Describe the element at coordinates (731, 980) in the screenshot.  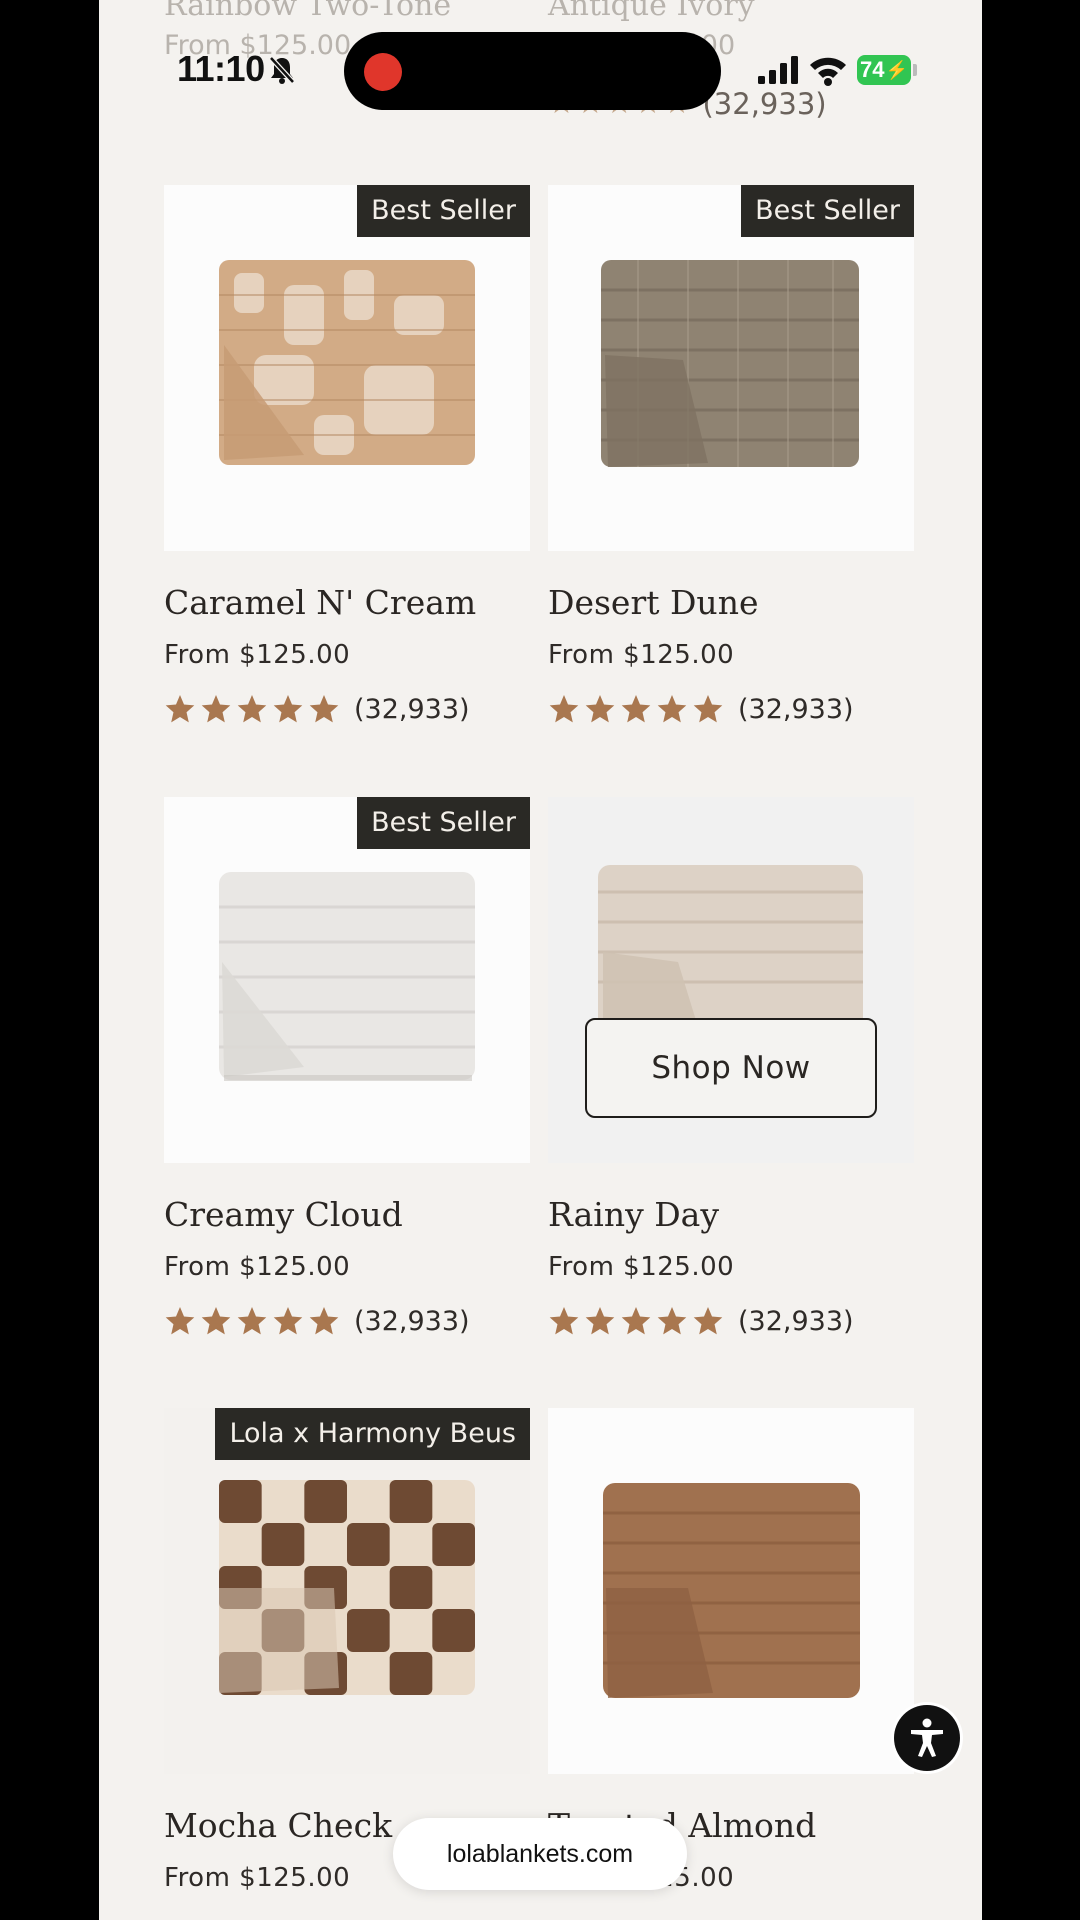
I see `product-image: Shop Now` at that location.